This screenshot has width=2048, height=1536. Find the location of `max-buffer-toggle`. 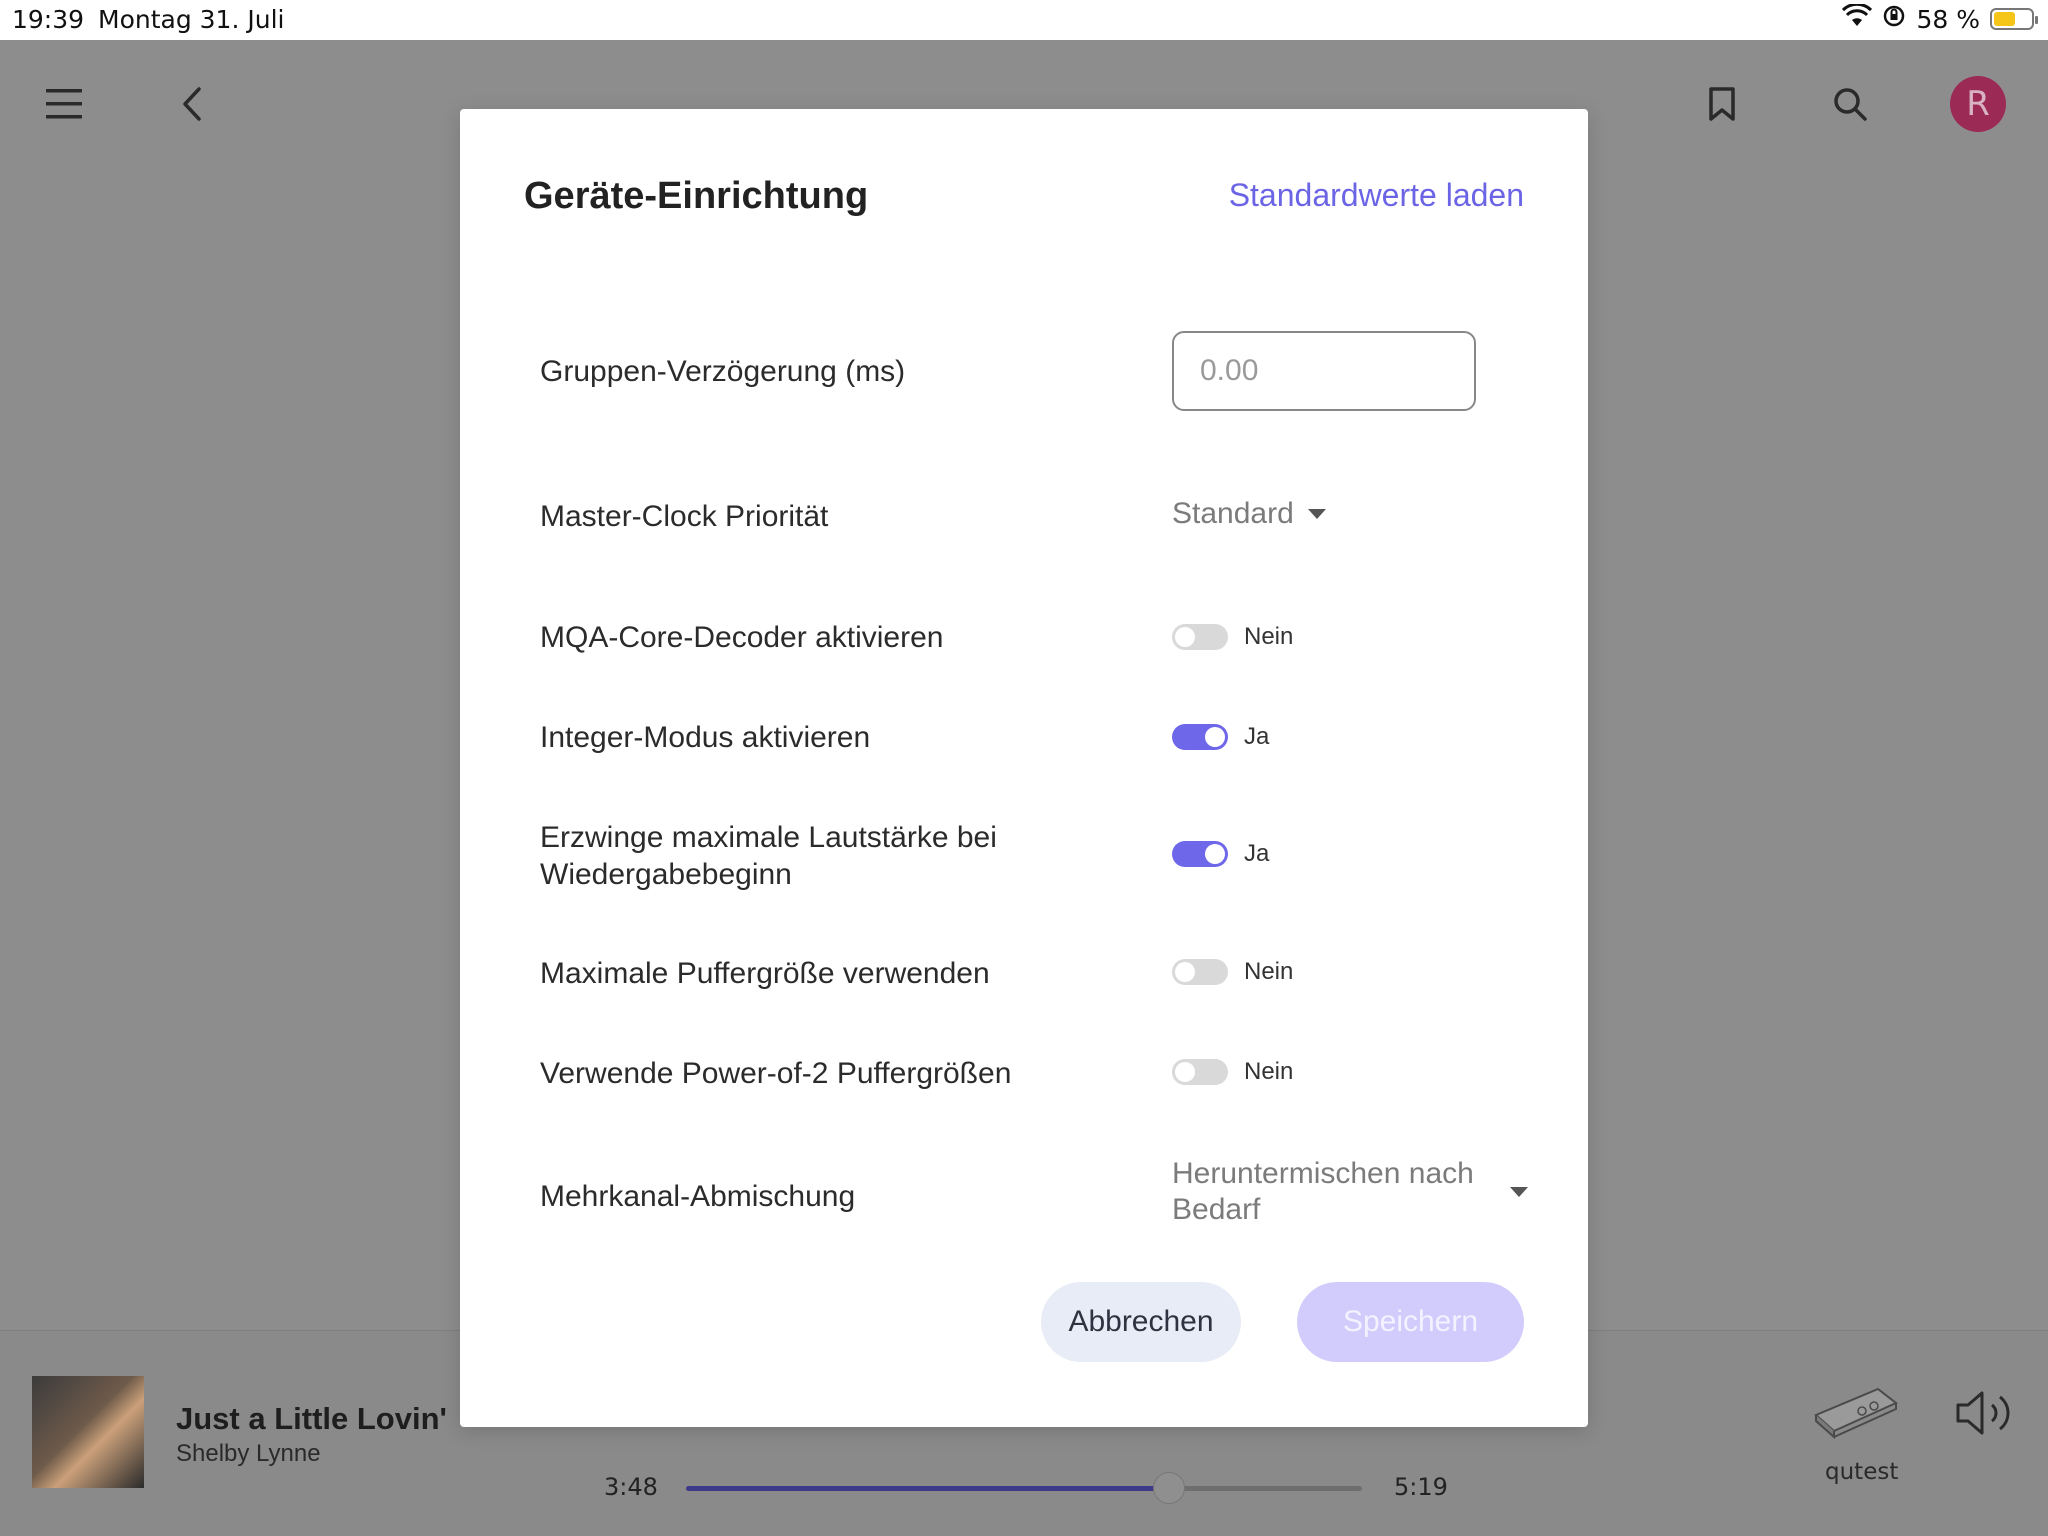

max-buffer-toggle is located at coordinates (1200, 972).